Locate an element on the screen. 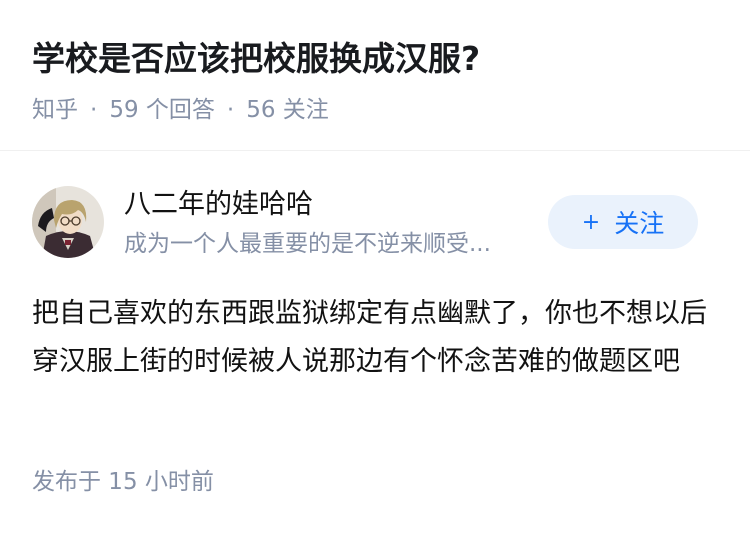  follow-button: + 关注 is located at coordinates (623, 222).